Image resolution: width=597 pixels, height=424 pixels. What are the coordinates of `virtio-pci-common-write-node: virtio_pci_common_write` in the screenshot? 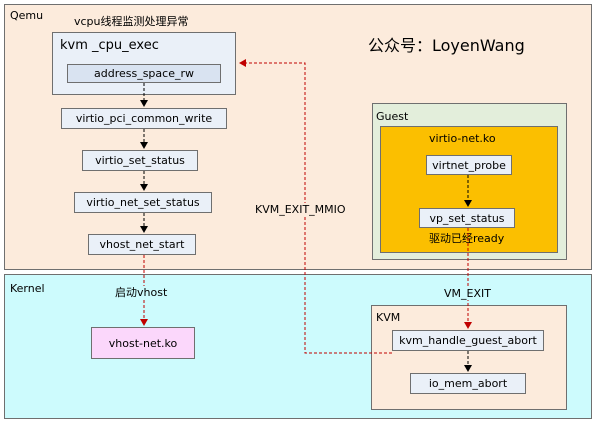 It's located at (144, 118).